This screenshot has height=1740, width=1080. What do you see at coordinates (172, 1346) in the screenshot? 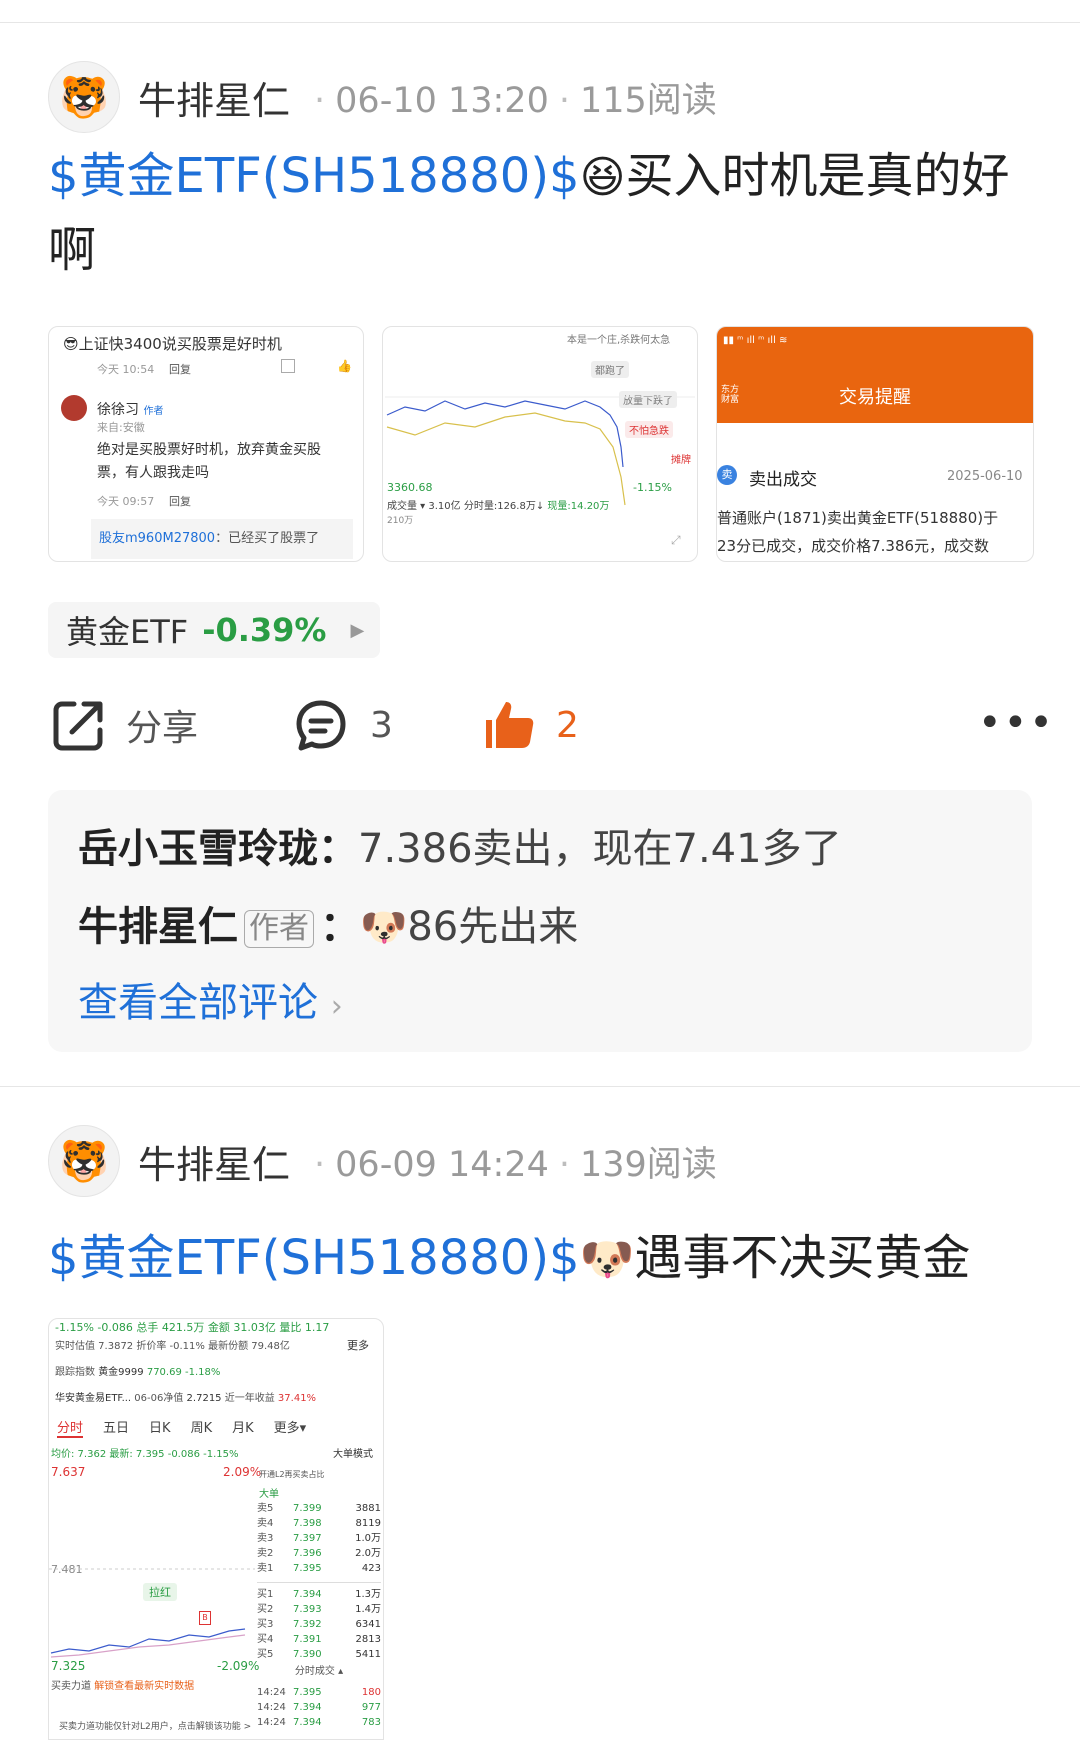
I see `p2-r1: 实时估值 7.3872 折价率 -0.11% 最新份额 79.48亿` at bounding box center [172, 1346].